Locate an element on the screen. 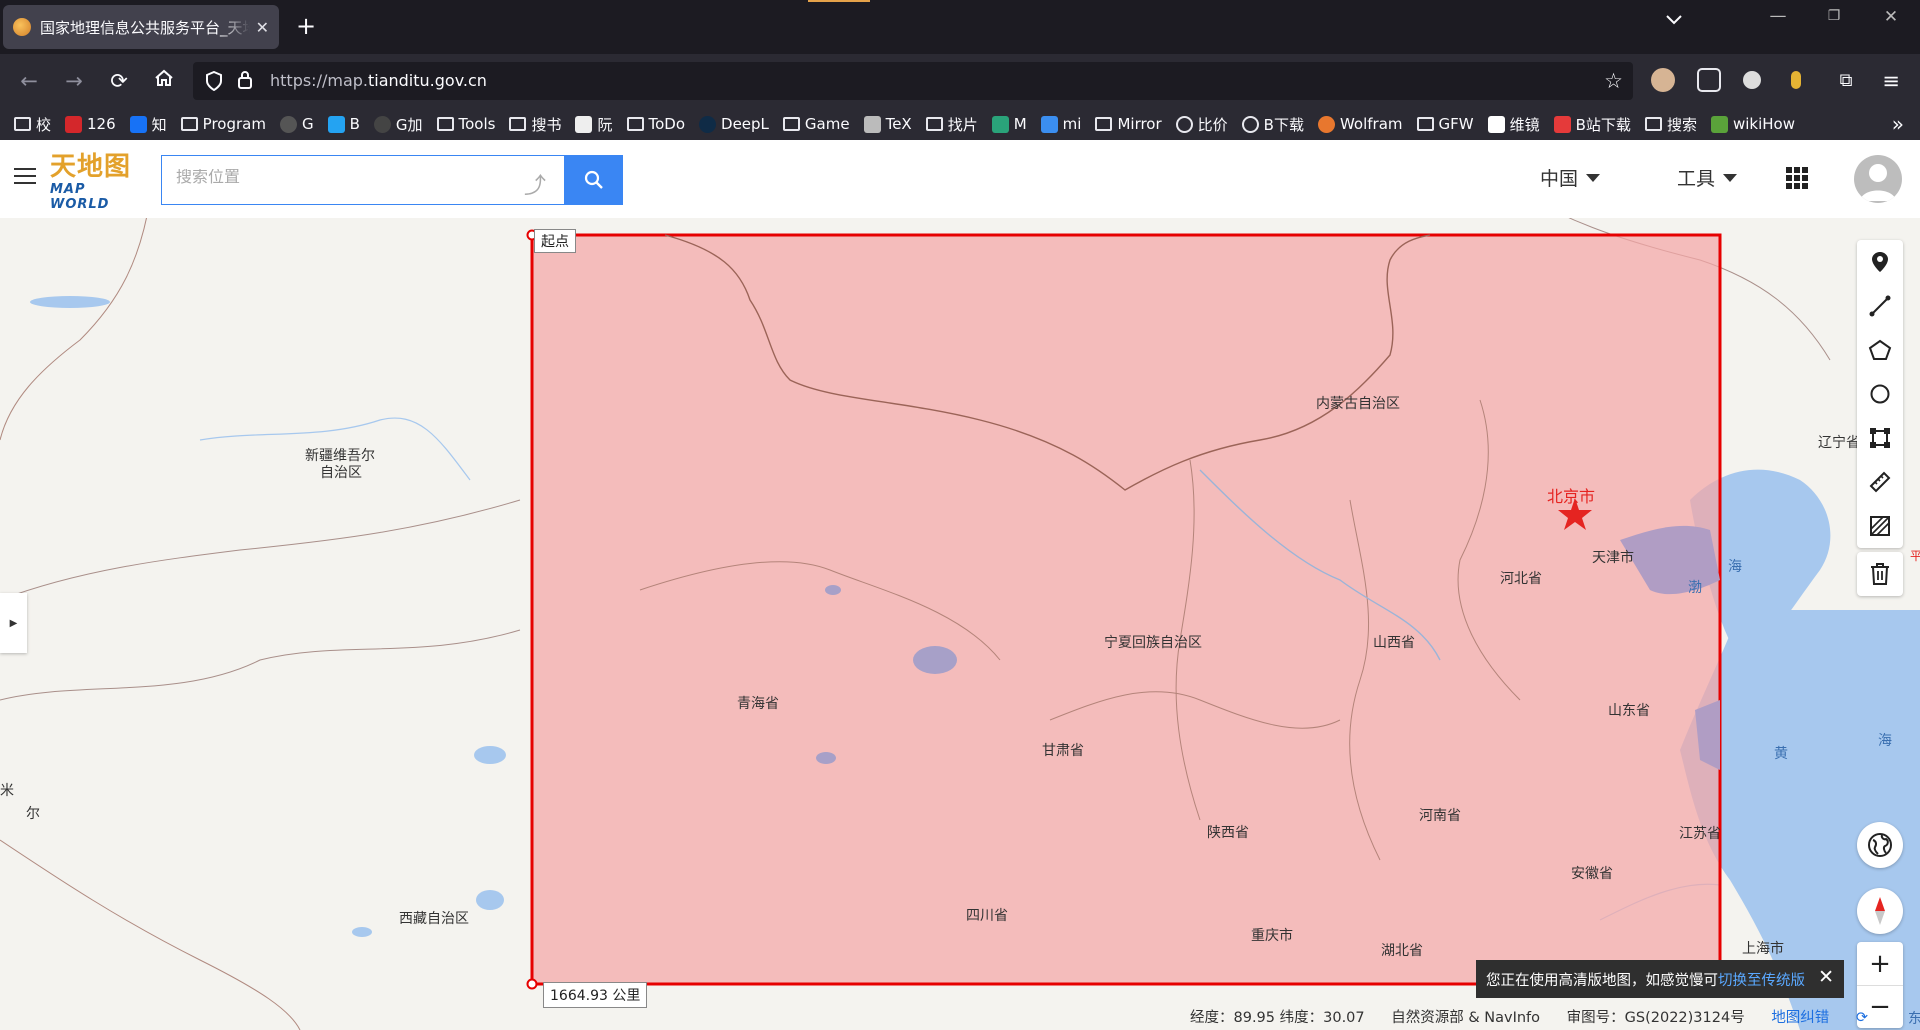 This screenshot has width=1920, height=1030. bookmark-item: Game is located at coordinates (816, 124).